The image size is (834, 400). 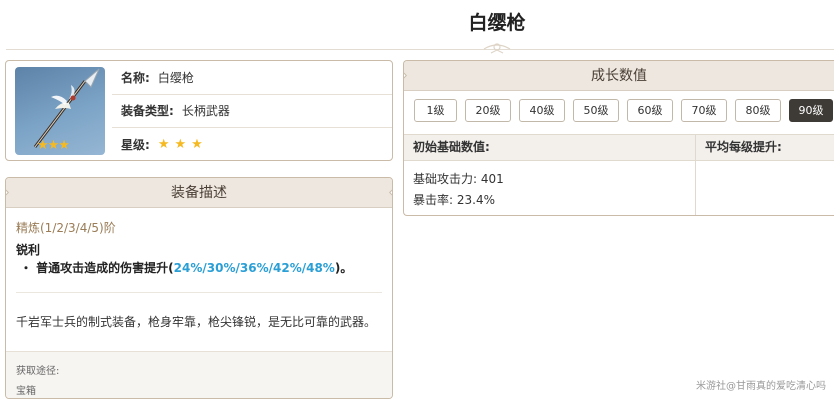 I want to click on info-row-rarity: 星级: ★ ★ ★, so click(x=252, y=144).